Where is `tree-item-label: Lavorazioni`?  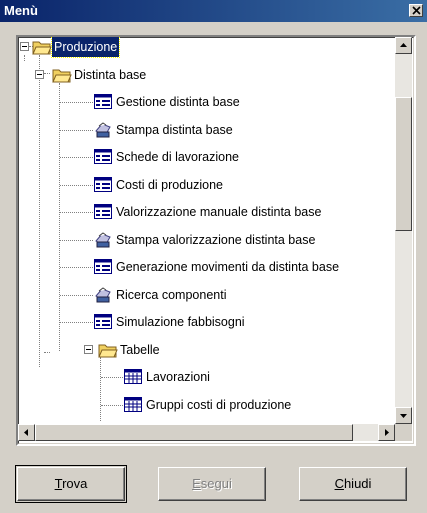 tree-item-label: Lavorazioni is located at coordinates (178, 377).